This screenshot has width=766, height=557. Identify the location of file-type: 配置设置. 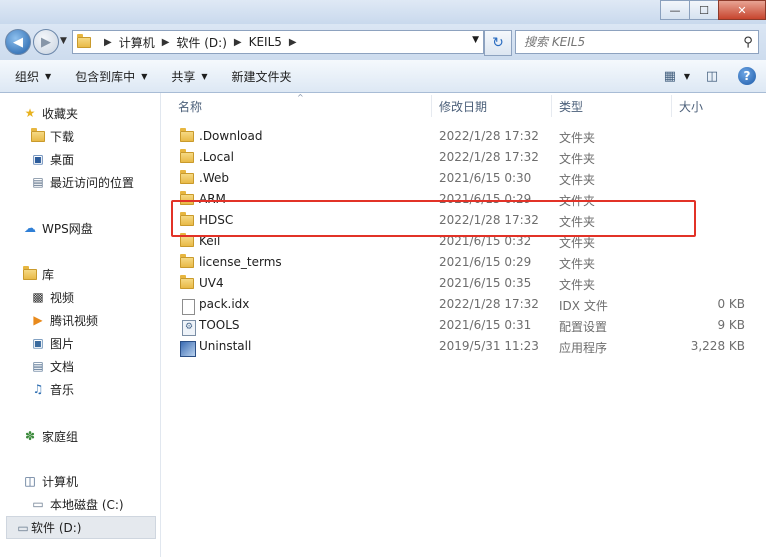
(583, 327).